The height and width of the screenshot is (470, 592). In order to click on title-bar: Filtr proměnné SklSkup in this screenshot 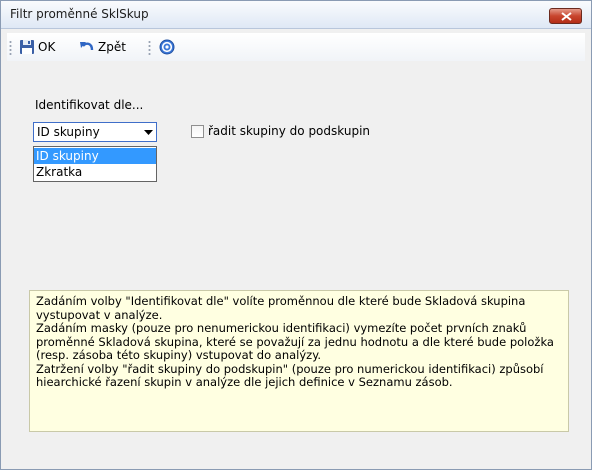, I will do `click(296, 15)`.